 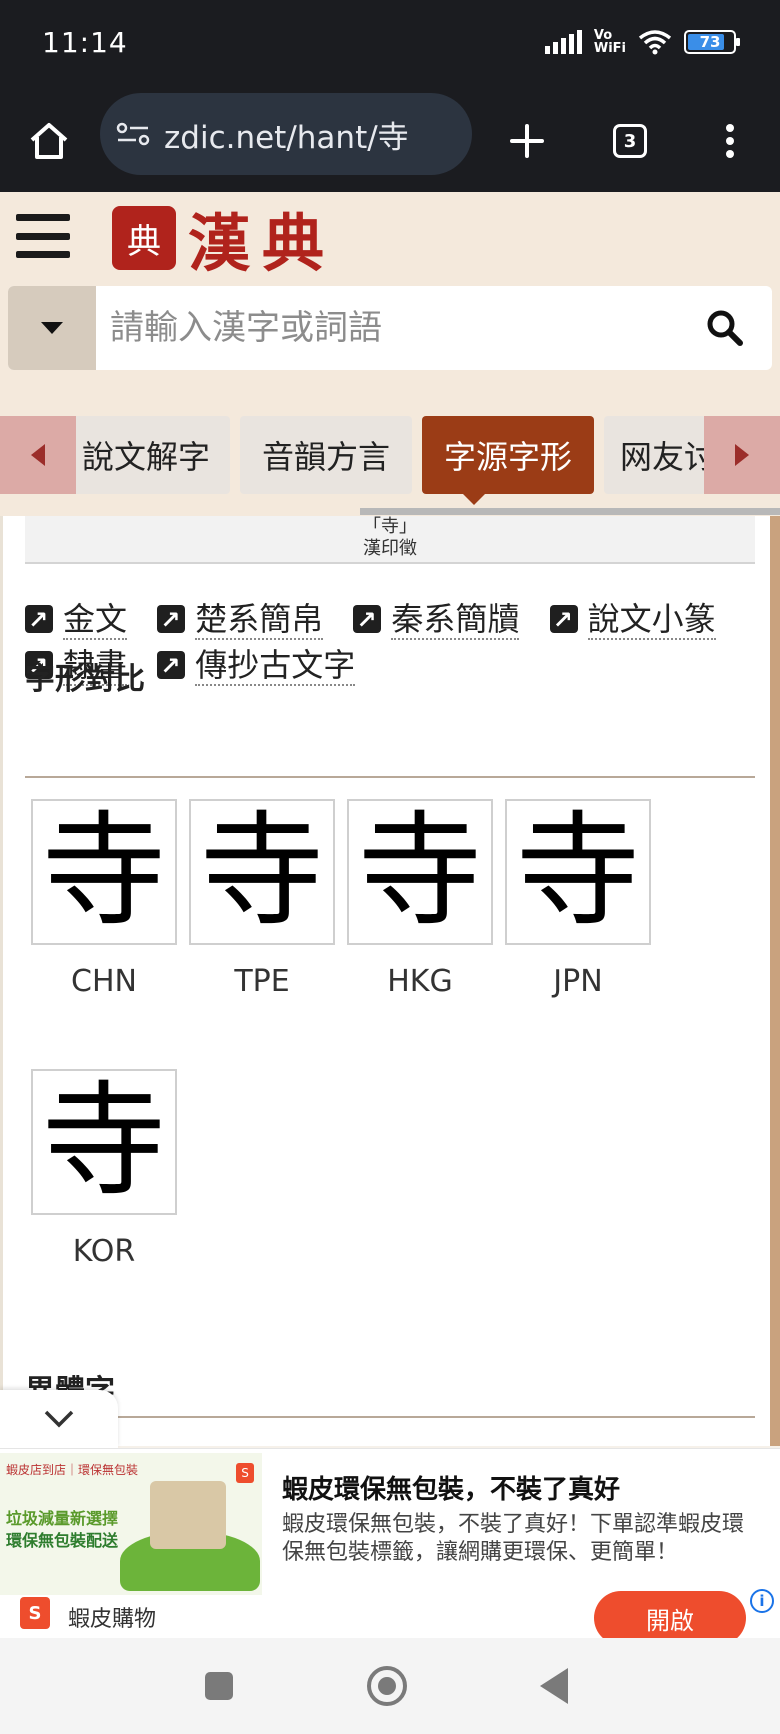 I want to click on home-icon, so click(x=49, y=141).